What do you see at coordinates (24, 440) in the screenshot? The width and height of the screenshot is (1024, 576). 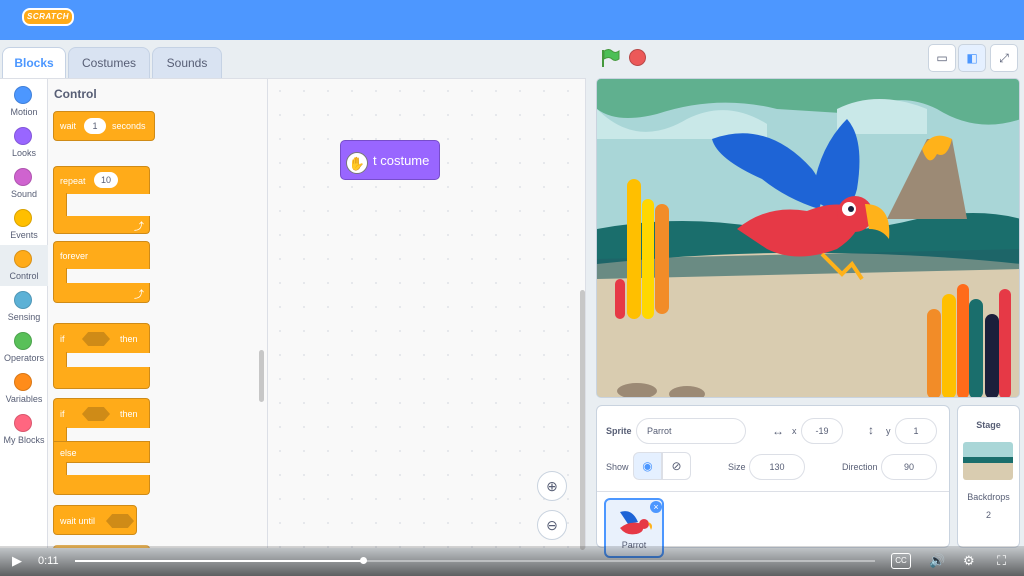 I see `category-label: My Blocks` at bounding box center [24, 440].